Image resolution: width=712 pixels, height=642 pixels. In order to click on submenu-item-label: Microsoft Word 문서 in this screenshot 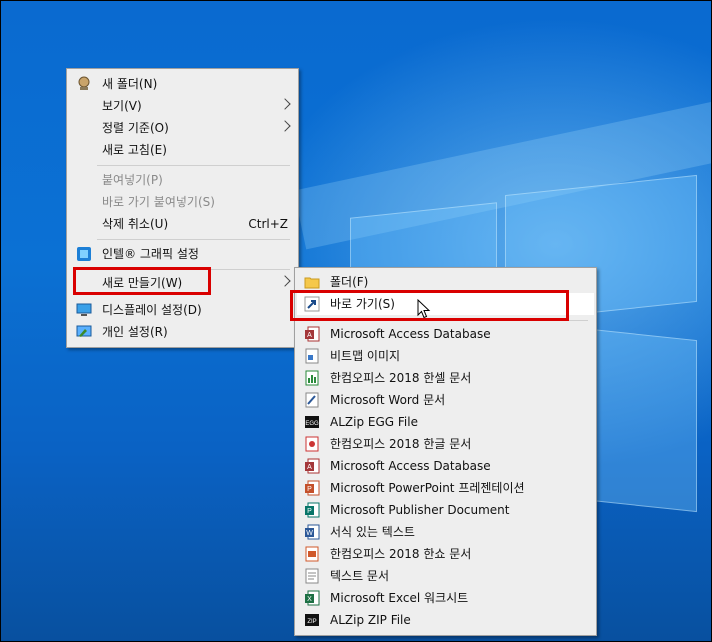, I will do `click(388, 400)`.